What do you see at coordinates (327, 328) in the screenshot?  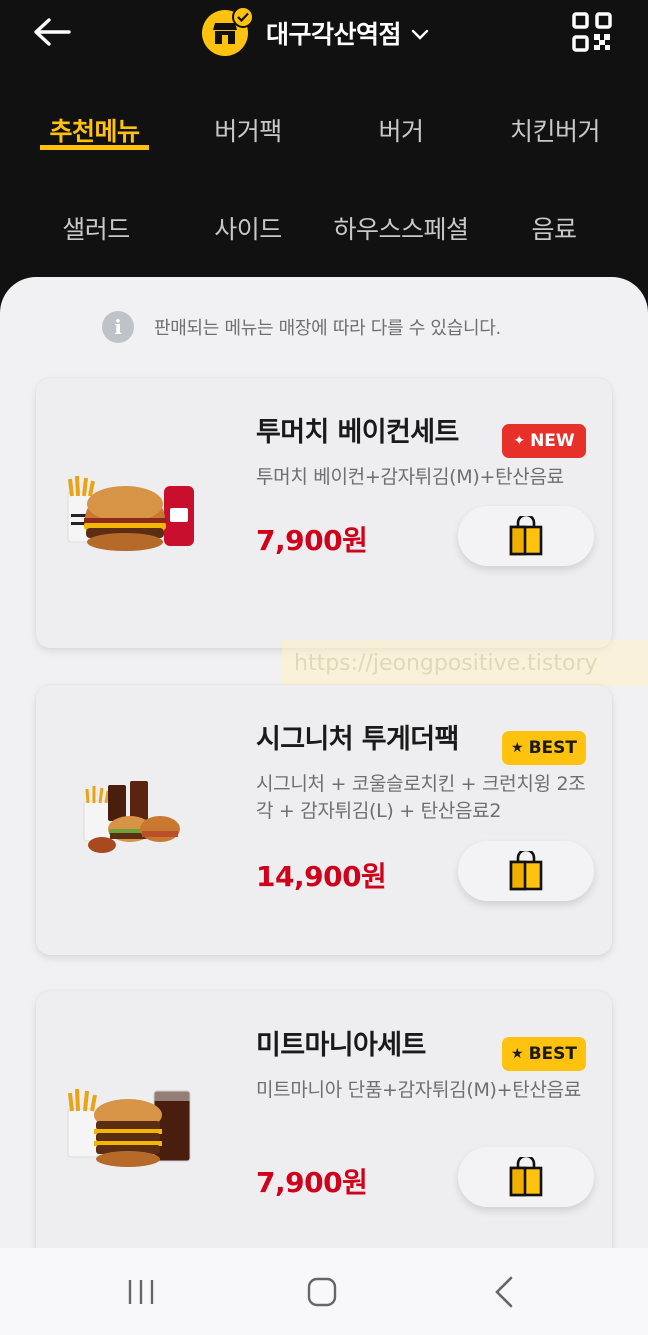 I see `notice-text: 판매되는 메뉴는 매장에 따라 다를 수 있습니다.` at bounding box center [327, 328].